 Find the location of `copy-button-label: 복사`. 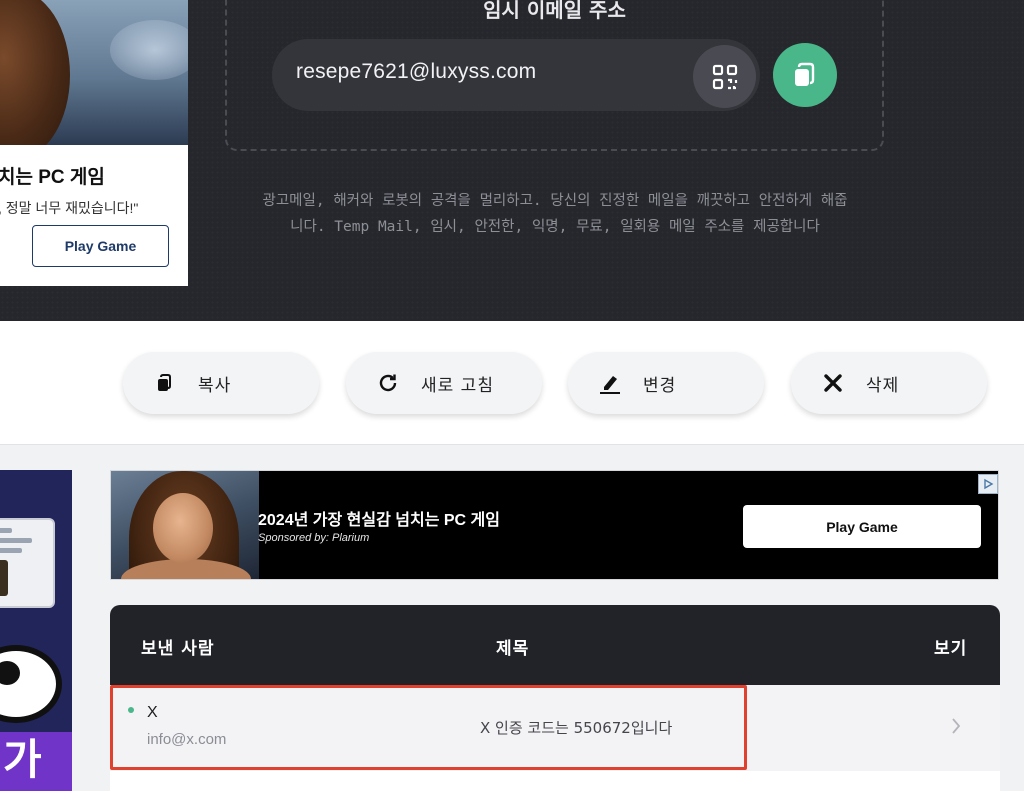

copy-button-label: 복사 is located at coordinates (215, 386).